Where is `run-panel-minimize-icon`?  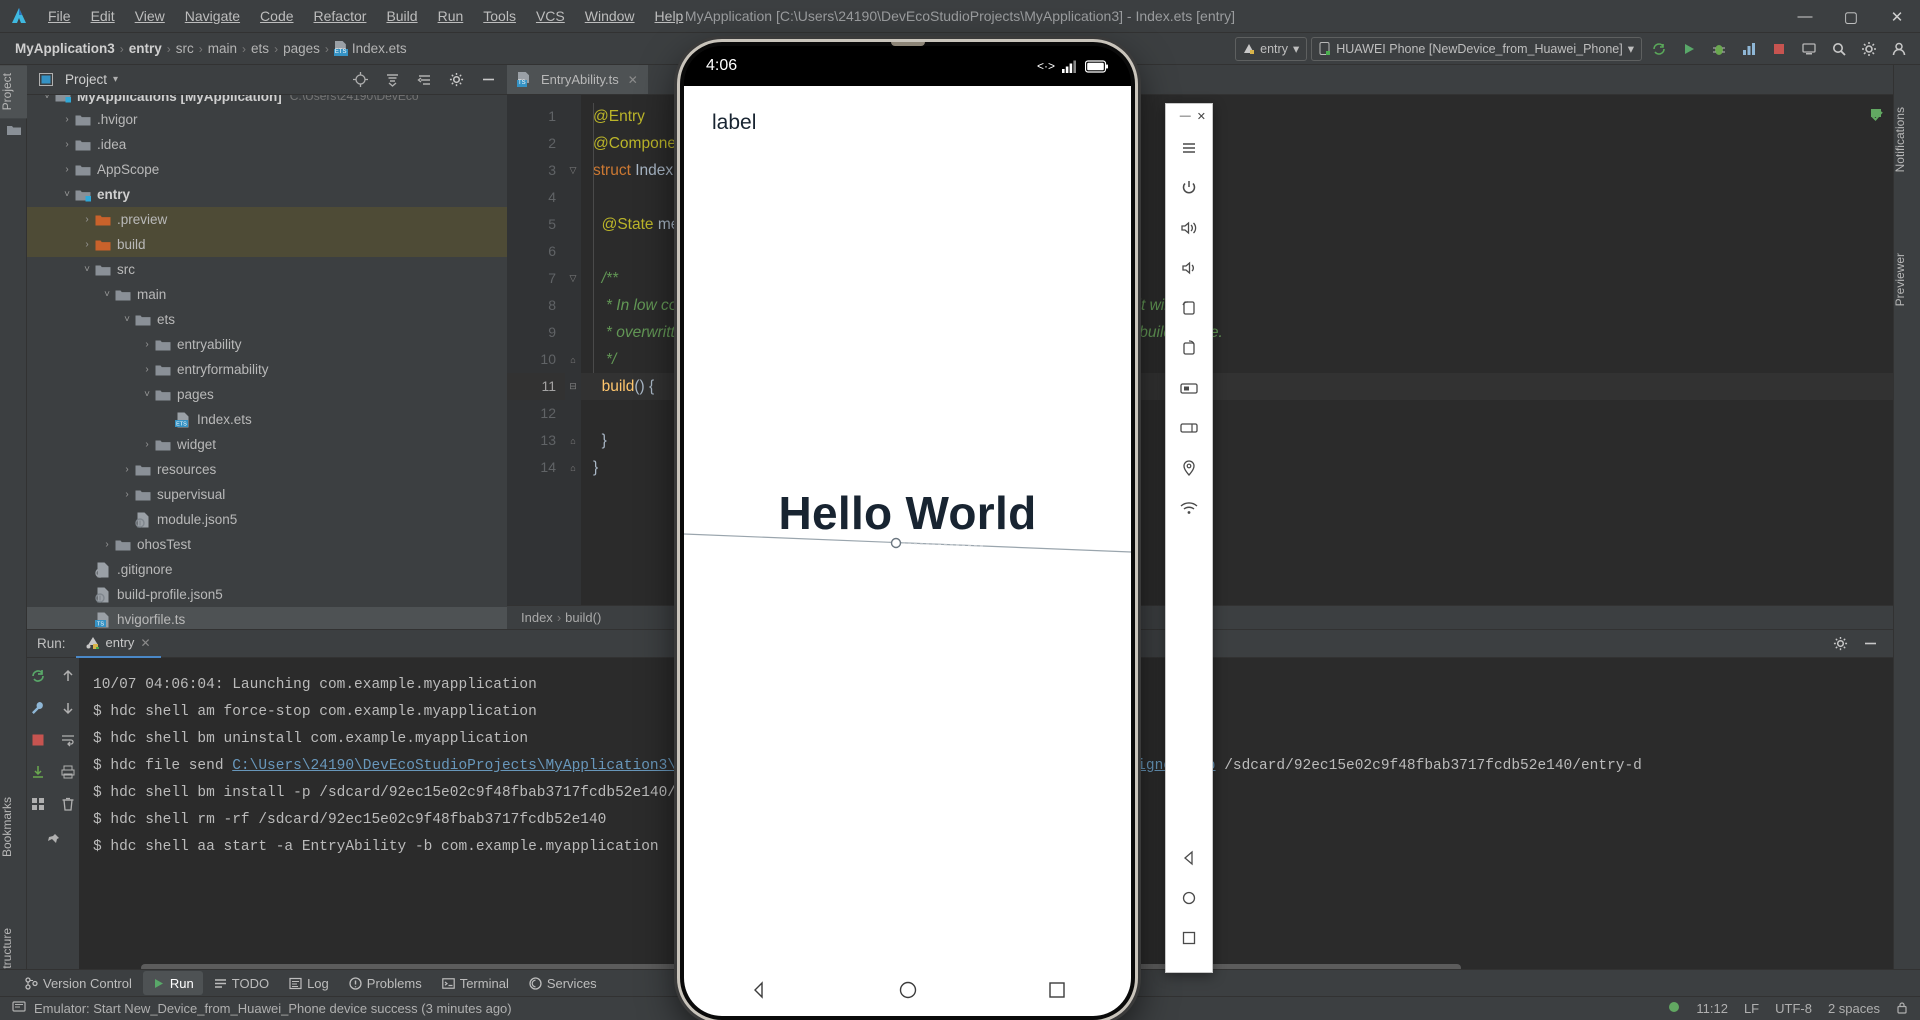 run-panel-minimize-icon is located at coordinates (1870, 644).